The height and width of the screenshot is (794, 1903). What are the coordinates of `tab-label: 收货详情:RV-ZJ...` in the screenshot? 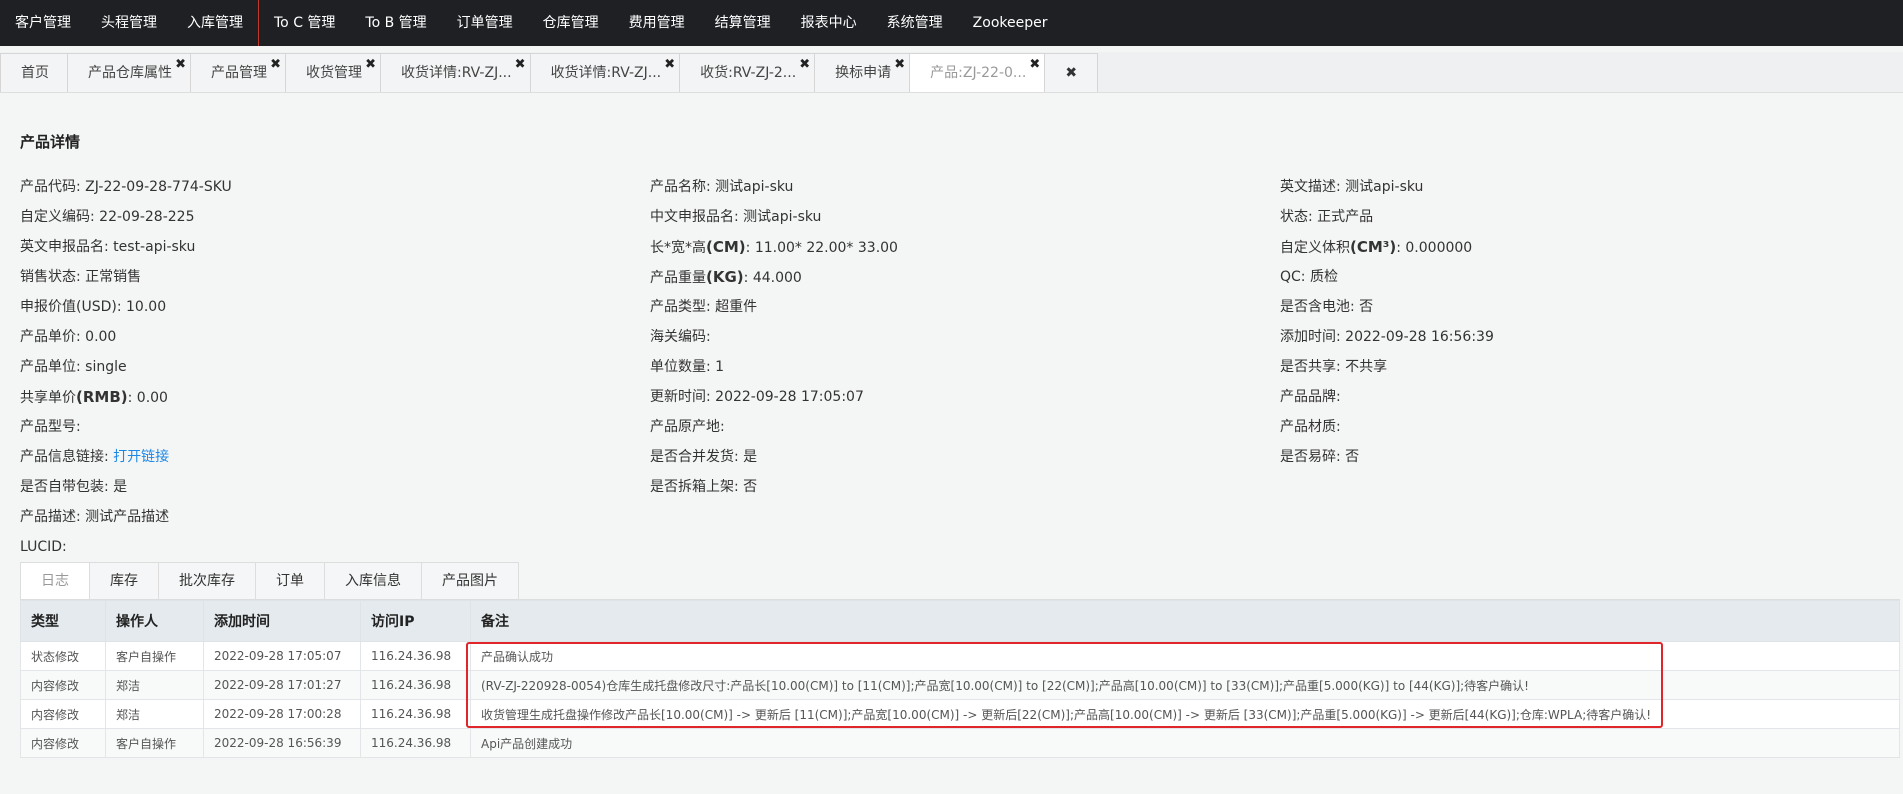 It's located at (606, 73).